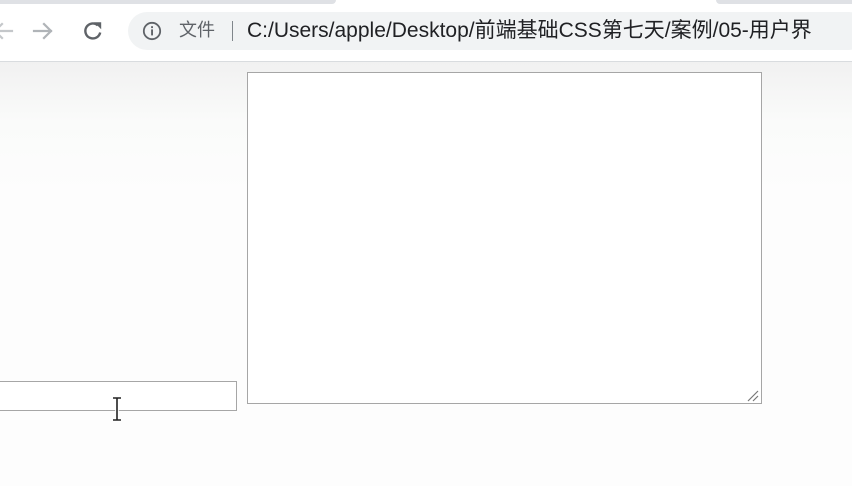  Describe the element at coordinates (752, 395) in the screenshot. I see `resize-handle-icon` at that location.